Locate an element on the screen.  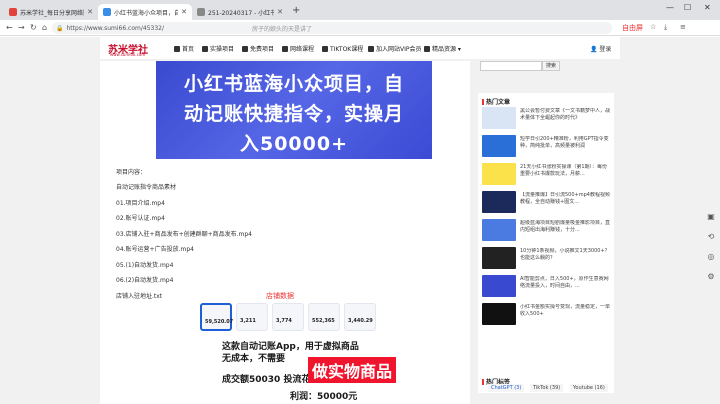
nav-courses: 网络课程 is located at coordinates (298, 48).